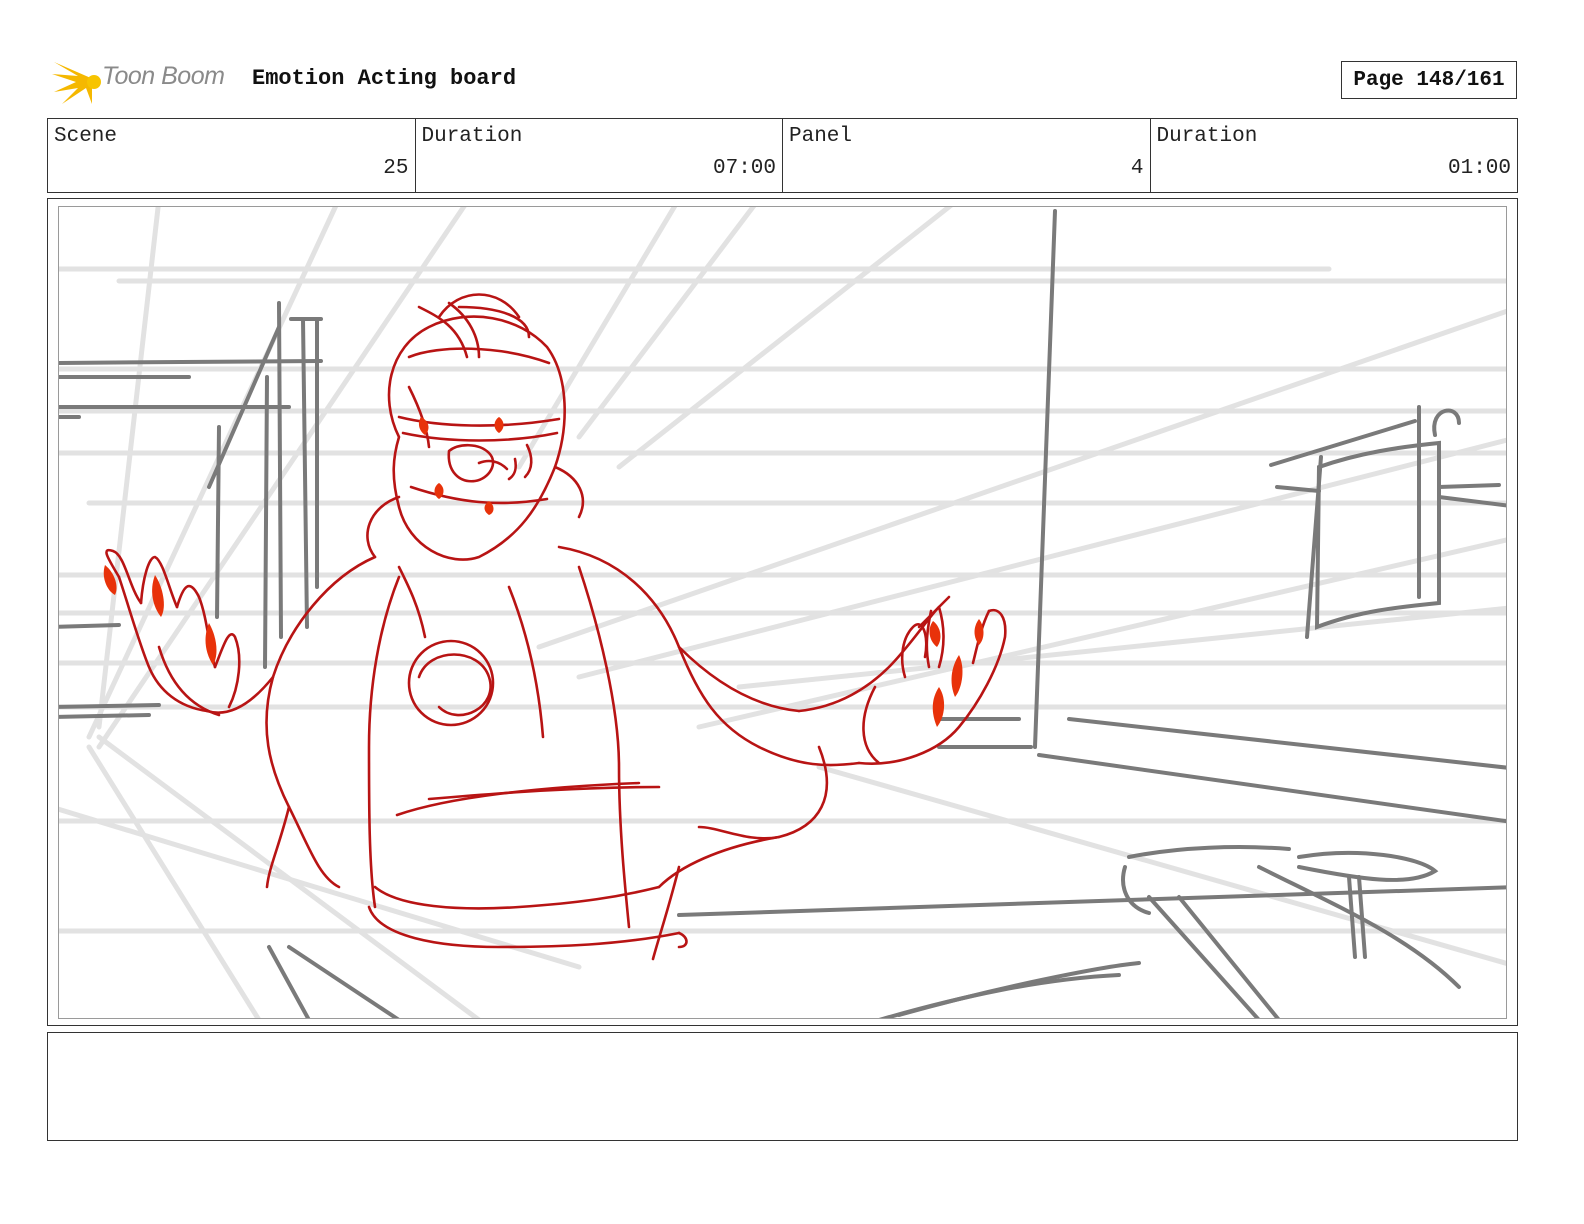 Image resolution: width=1584 pixels, height=1224 pixels. What do you see at coordinates (1479, 168) in the screenshot?
I see `panel-duration-value: 01:00` at bounding box center [1479, 168].